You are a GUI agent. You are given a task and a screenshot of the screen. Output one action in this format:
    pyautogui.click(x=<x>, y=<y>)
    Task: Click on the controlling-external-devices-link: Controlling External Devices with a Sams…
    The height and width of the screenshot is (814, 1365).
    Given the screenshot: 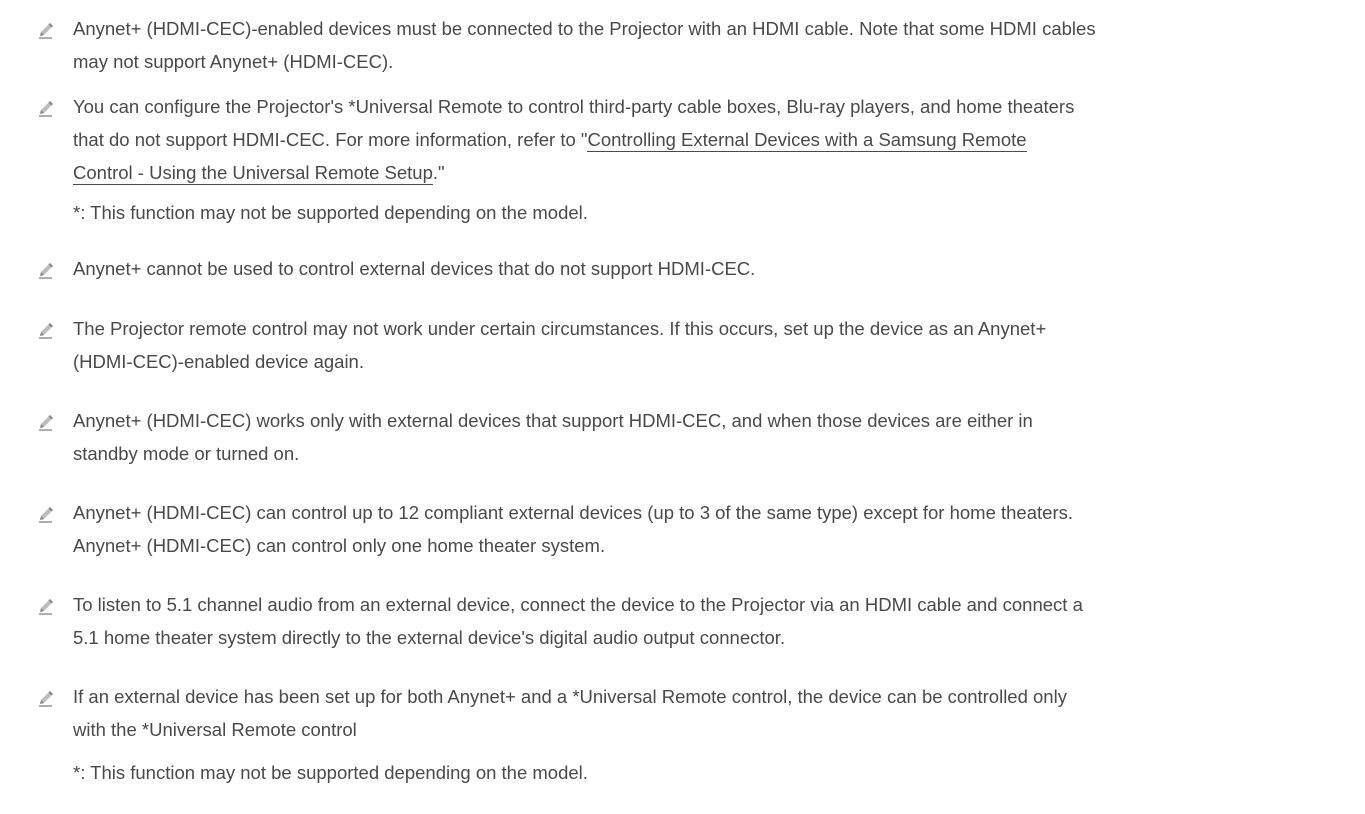 What is the action you would take?
    pyautogui.click(x=807, y=140)
    